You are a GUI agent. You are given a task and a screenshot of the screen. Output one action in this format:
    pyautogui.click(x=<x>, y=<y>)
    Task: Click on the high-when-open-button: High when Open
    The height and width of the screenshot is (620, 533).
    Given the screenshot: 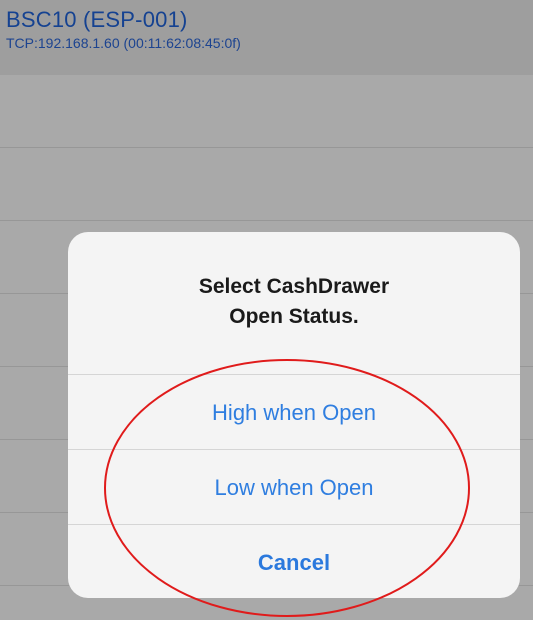 What is the action you would take?
    pyautogui.click(x=294, y=411)
    